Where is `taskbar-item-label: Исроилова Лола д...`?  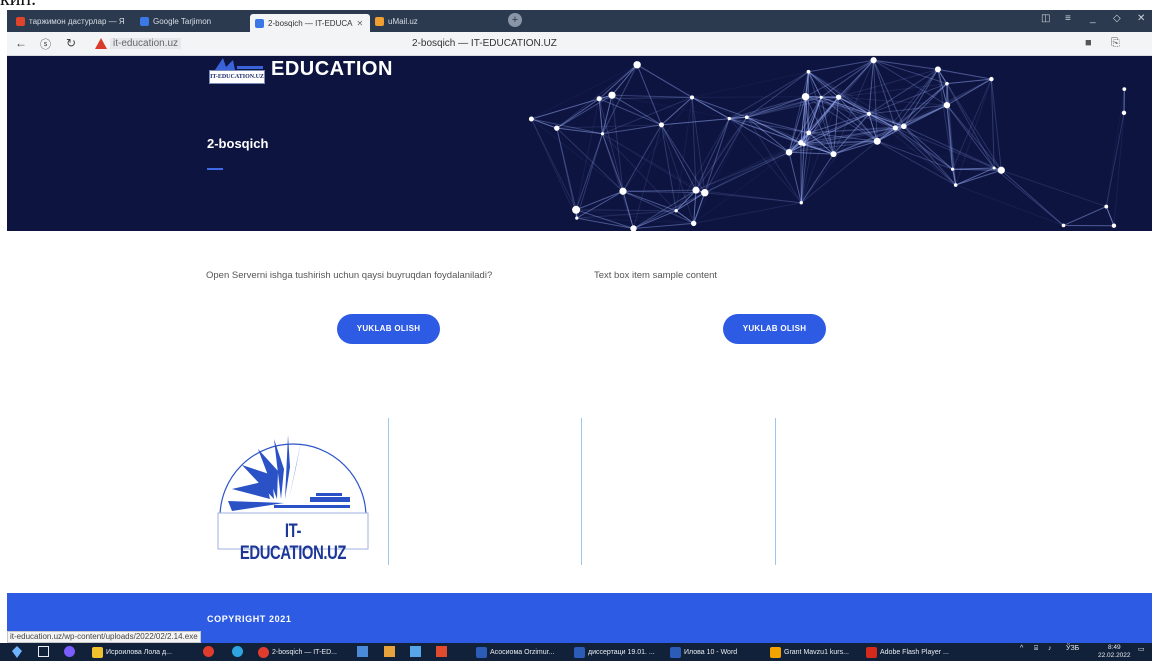 taskbar-item-label: Исроилова Лола д... is located at coordinates (139, 652).